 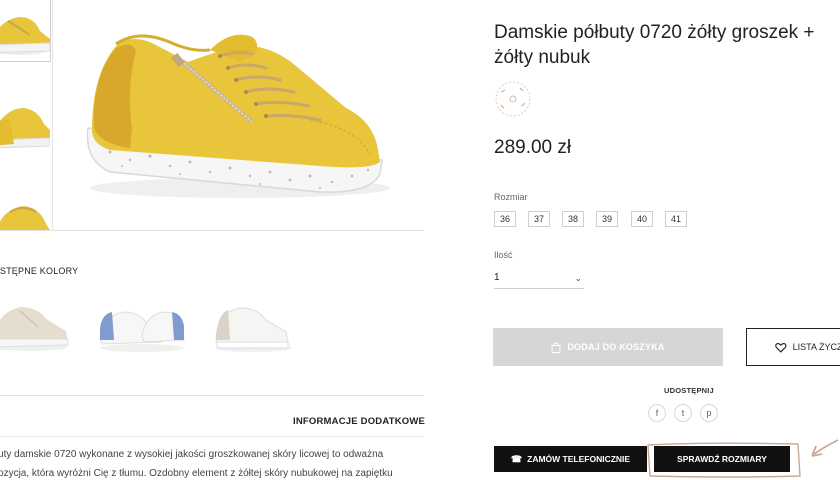 I want to click on beige-sneaker-image, so click(x=34, y=329).